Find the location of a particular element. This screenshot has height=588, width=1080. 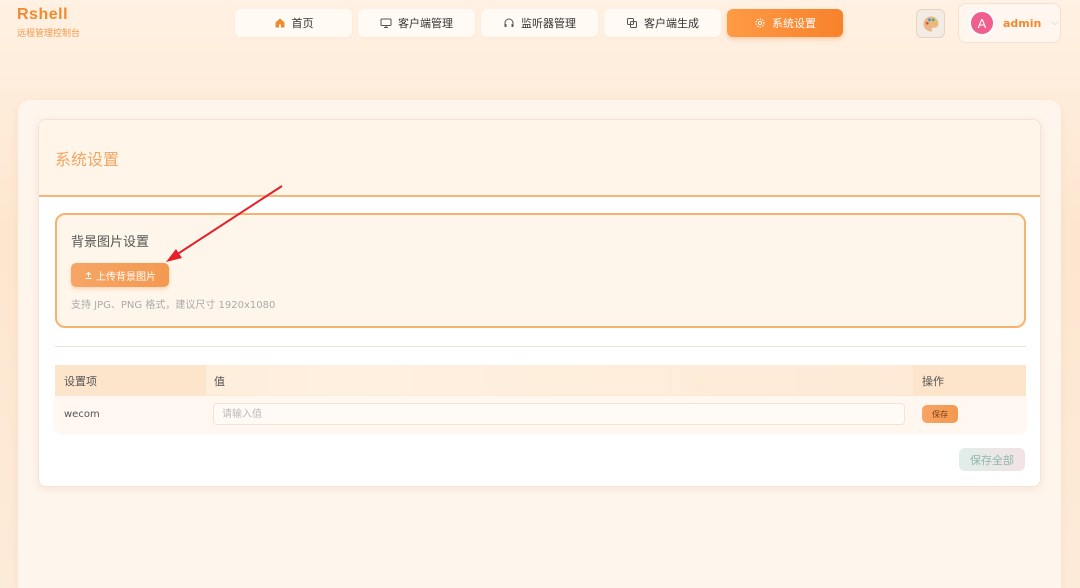

brand: Rshell 远程管理控制台 is located at coordinates (48, 22).